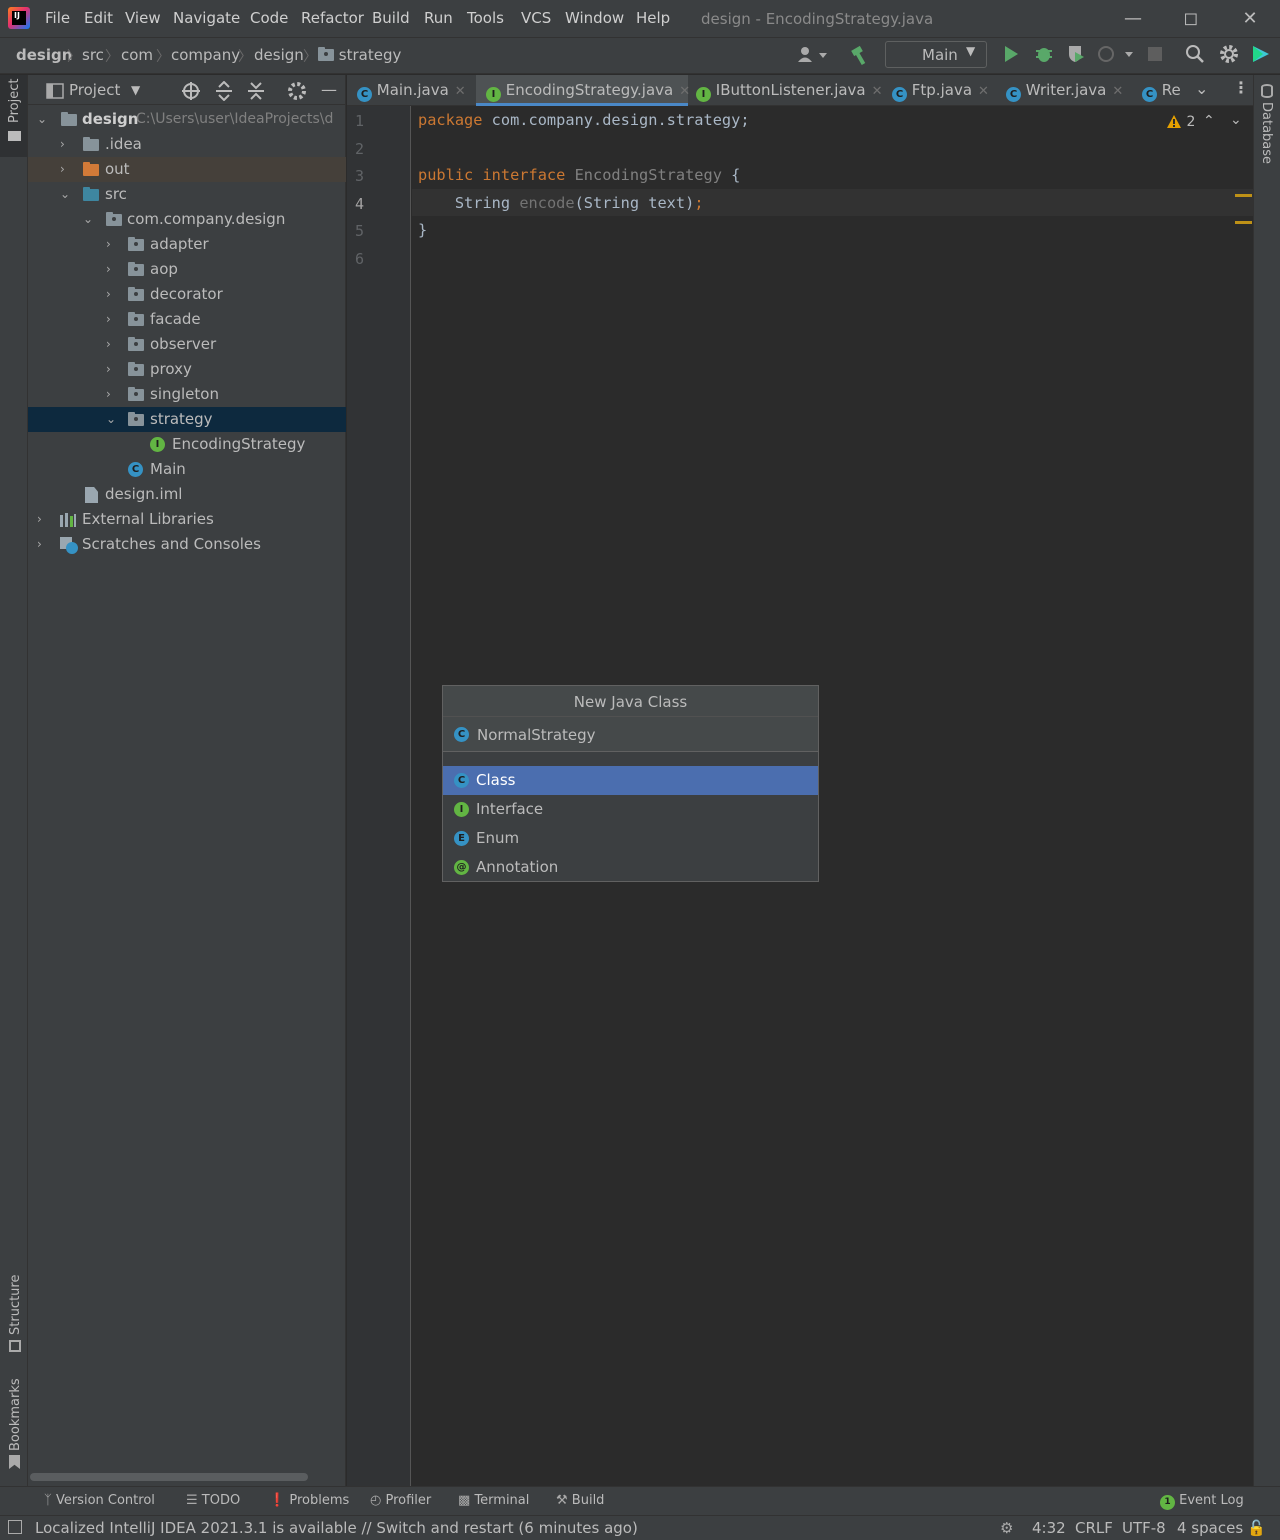 Image resolution: width=1280 pixels, height=1540 pixels. I want to click on menu-vcs: VCS, so click(536, 18).